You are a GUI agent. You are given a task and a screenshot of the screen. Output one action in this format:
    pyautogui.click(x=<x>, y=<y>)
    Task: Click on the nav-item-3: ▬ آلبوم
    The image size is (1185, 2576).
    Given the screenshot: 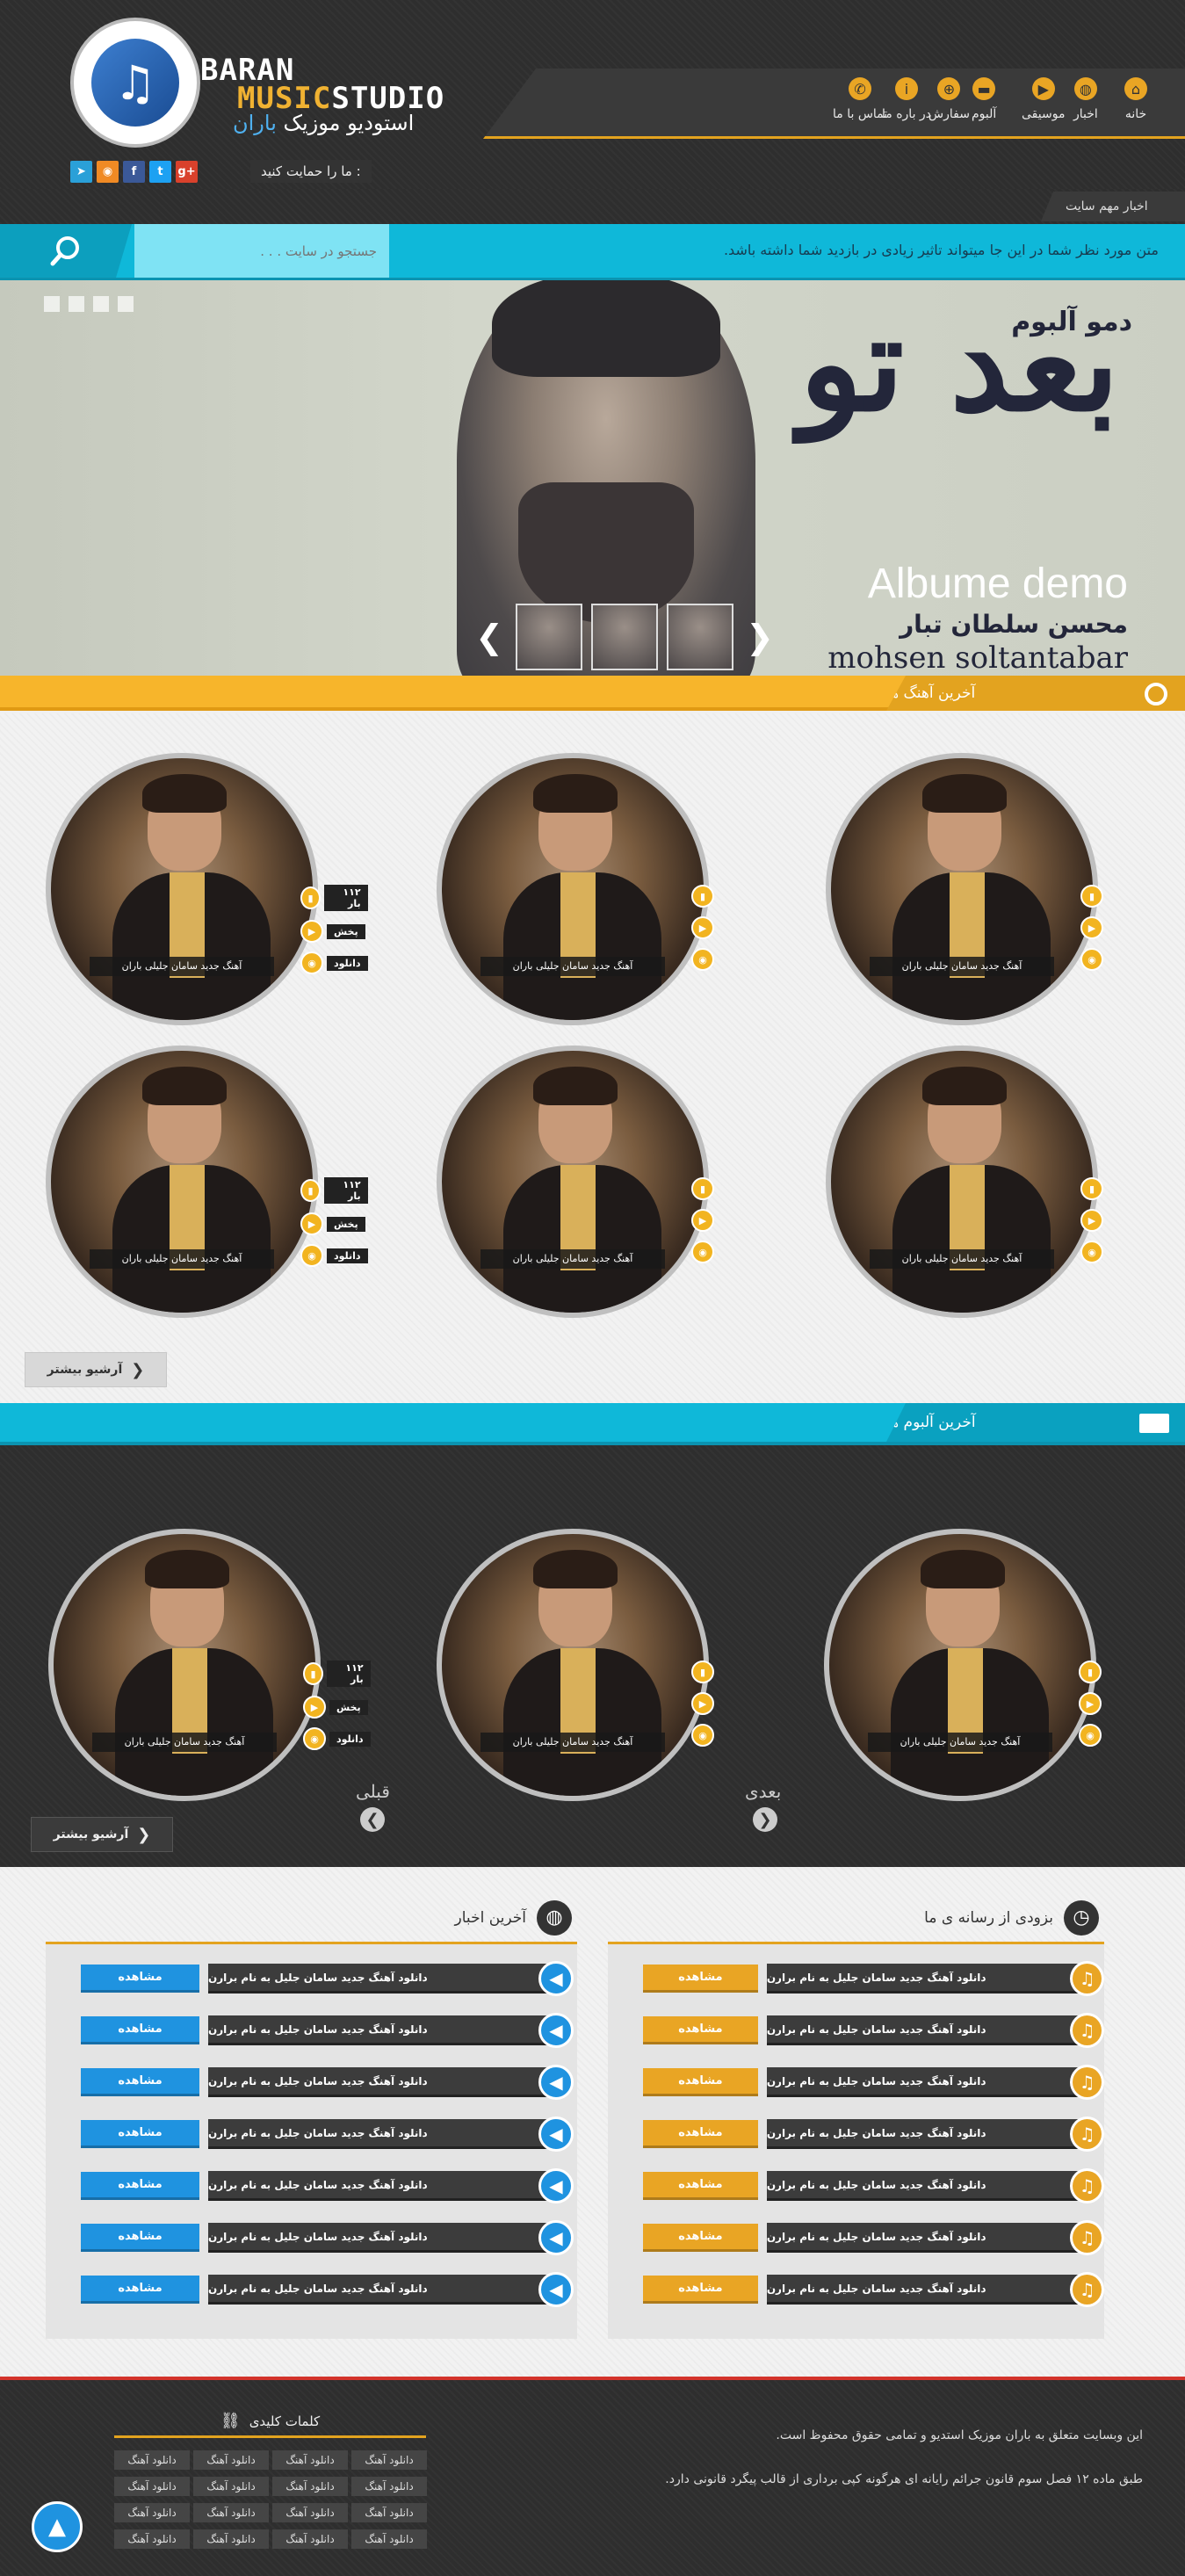 What is the action you would take?
    pyautogui.click(x=984, y=99)
    